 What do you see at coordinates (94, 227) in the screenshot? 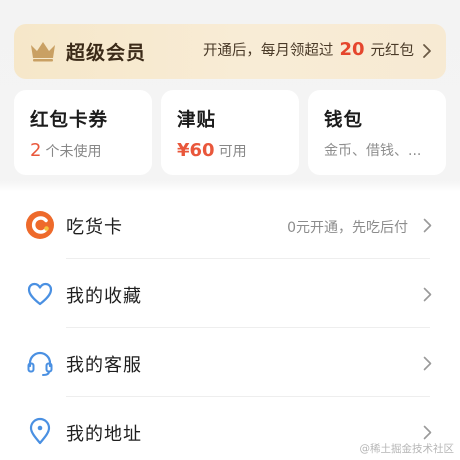
I see `list-item-label: 吃货卡` at bounding box center [94, 227].